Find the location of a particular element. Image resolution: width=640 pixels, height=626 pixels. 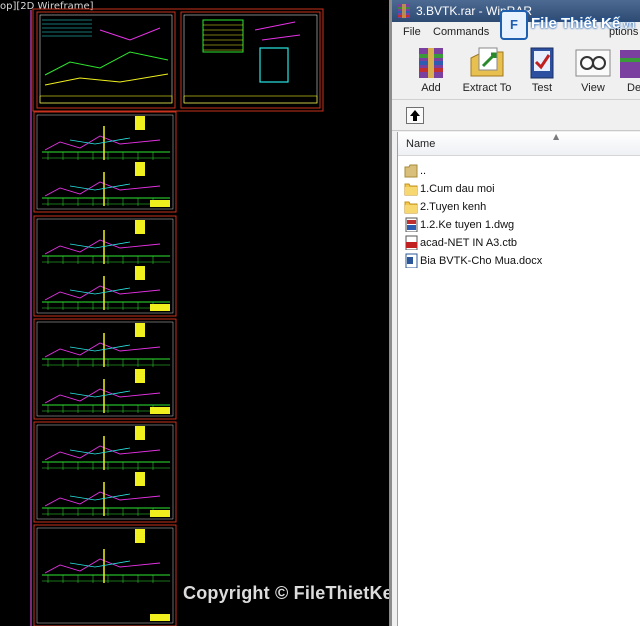

file-list-item: .. is located at coordinates (519, 171).